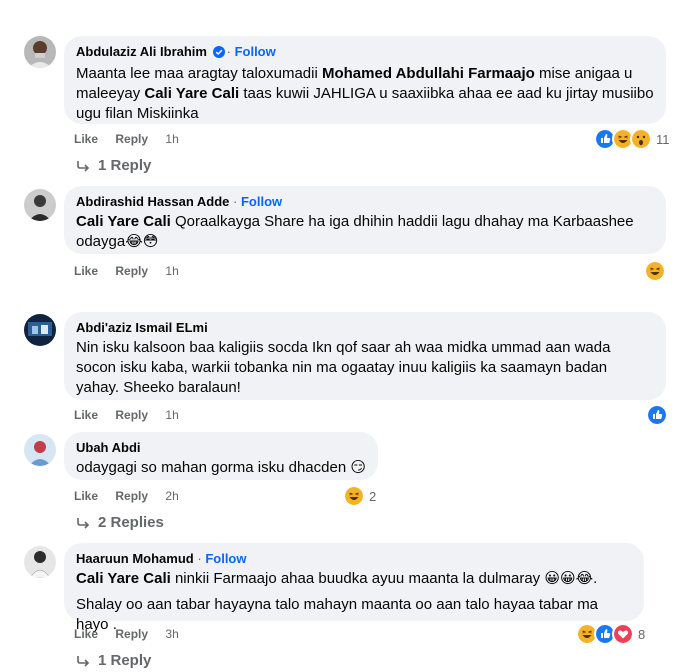 The width and height of the screenshot is (678, 672). I want to click on timestamp: 3h, so click(171, 634).